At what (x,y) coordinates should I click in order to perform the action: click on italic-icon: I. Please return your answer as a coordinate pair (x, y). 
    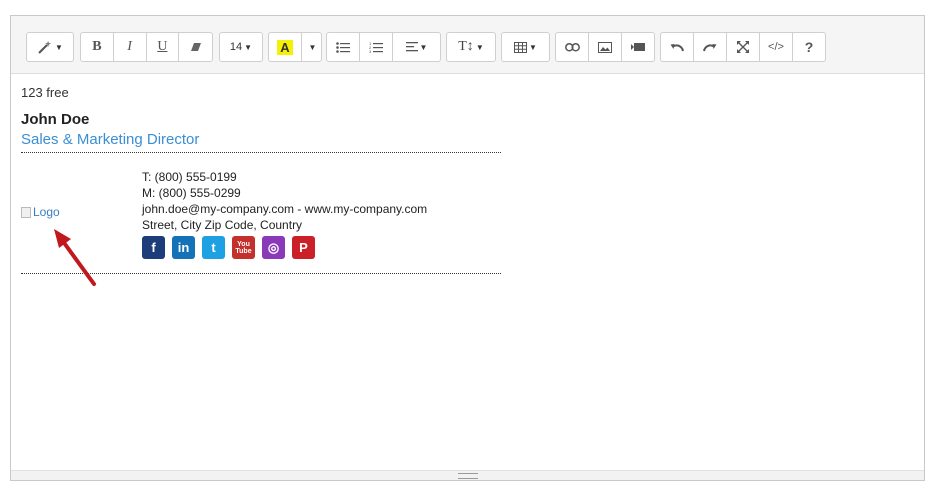
    Looking at the image, I should click on (129, 46).